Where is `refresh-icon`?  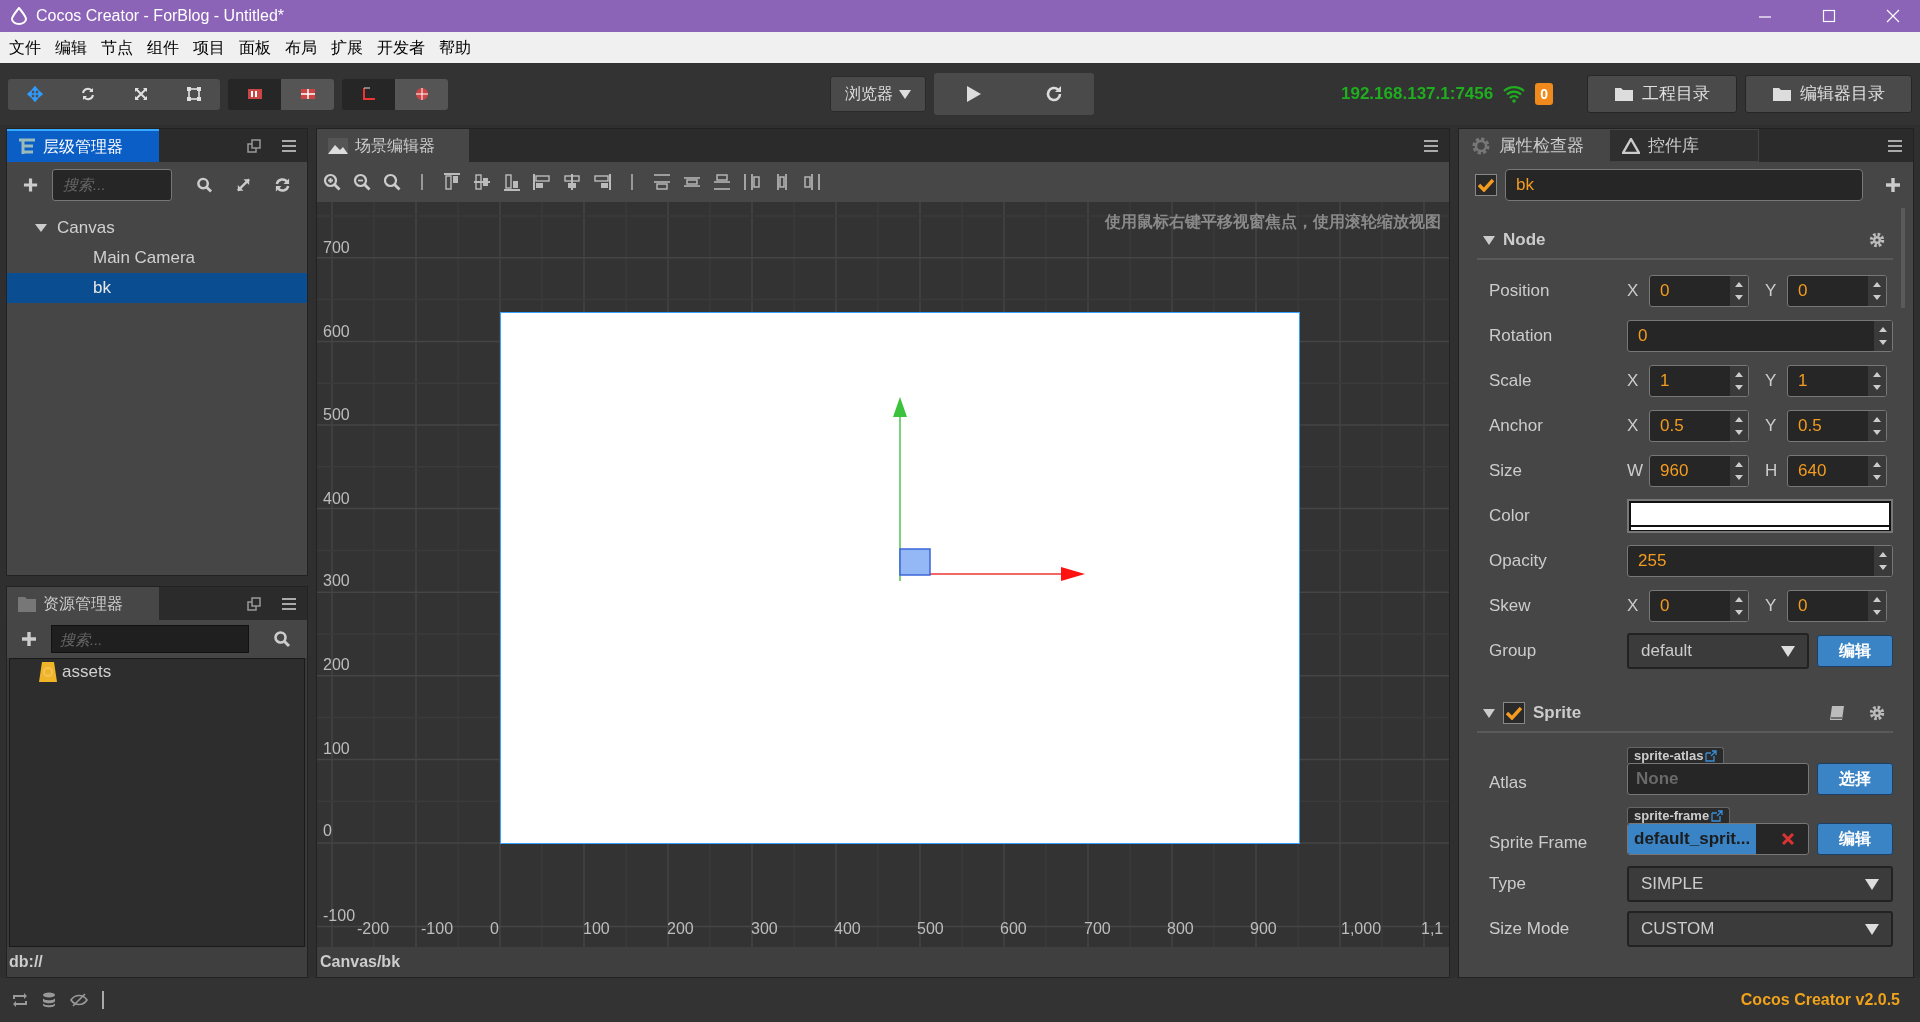
refresh-icon is located at coordinates (282, 184).